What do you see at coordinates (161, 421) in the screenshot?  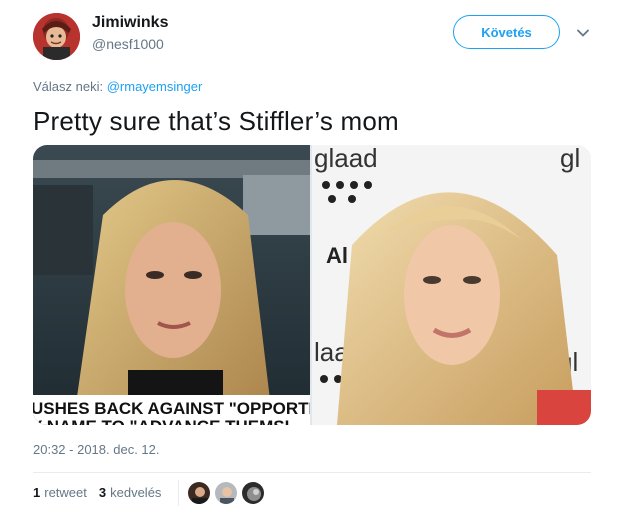 I see `left-caption-line2: Y NAME TO "ADVANCE THEMSI` at bounding box center [161, 421].